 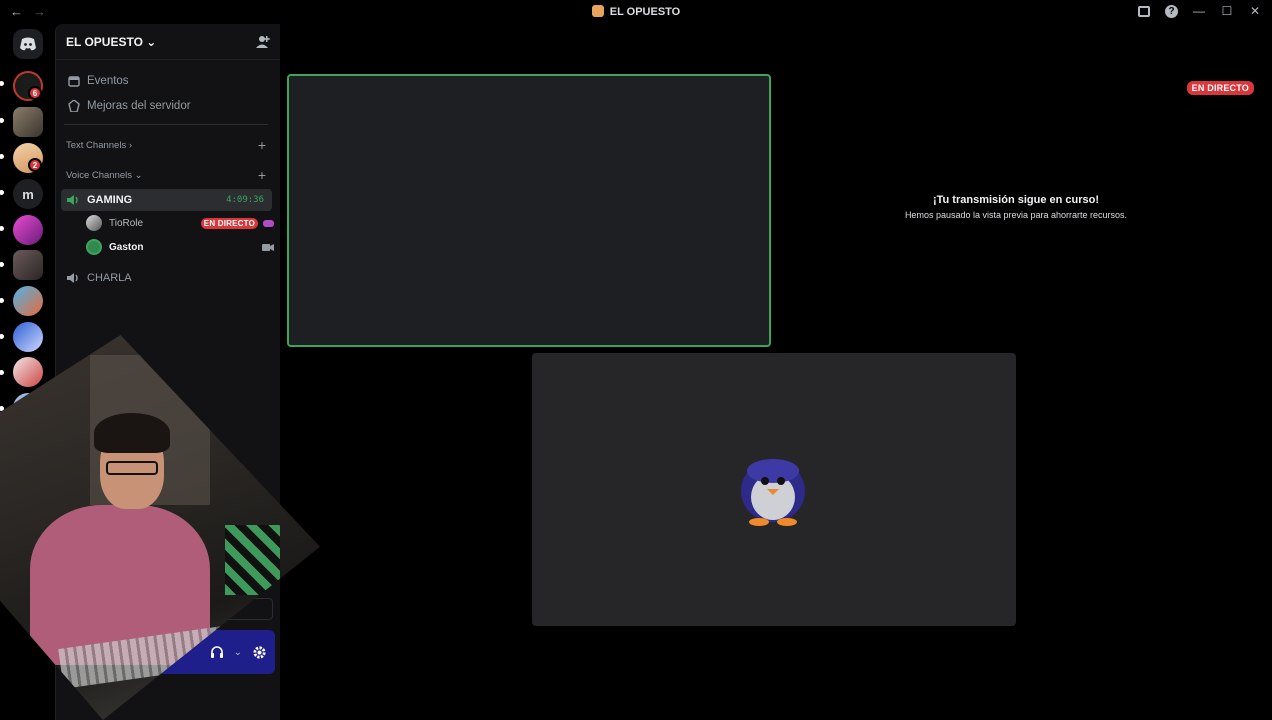 I want to click on stream-paused-title: ¡Tu transmisión sigue en curso!, so click(x=1016, y=200).